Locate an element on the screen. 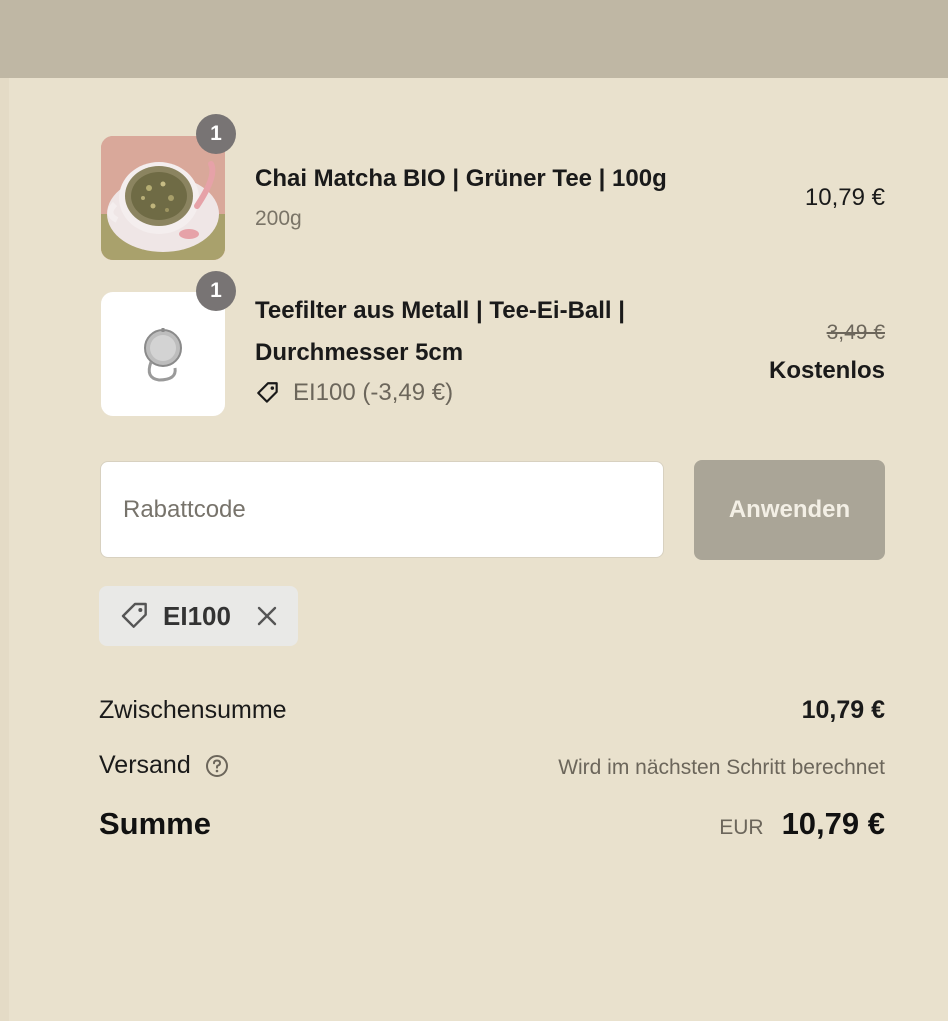 This screenshot has width=948, height=1021. product-price: 10,79 € is located at coordinates (844, 197).